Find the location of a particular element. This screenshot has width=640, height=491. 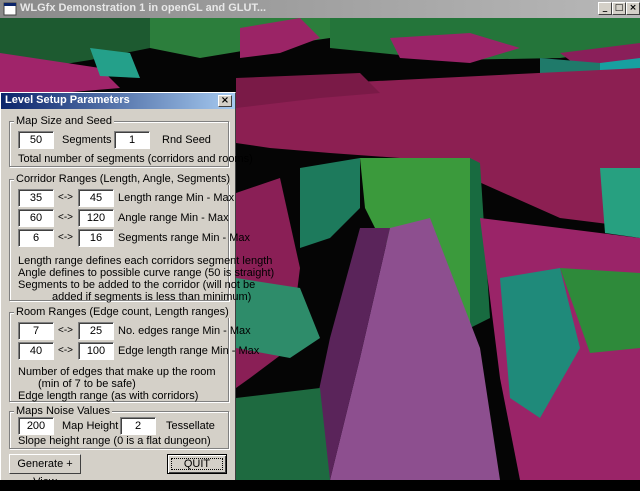

corridor-length-max-input: 45 is located at coordinates (96, 198).